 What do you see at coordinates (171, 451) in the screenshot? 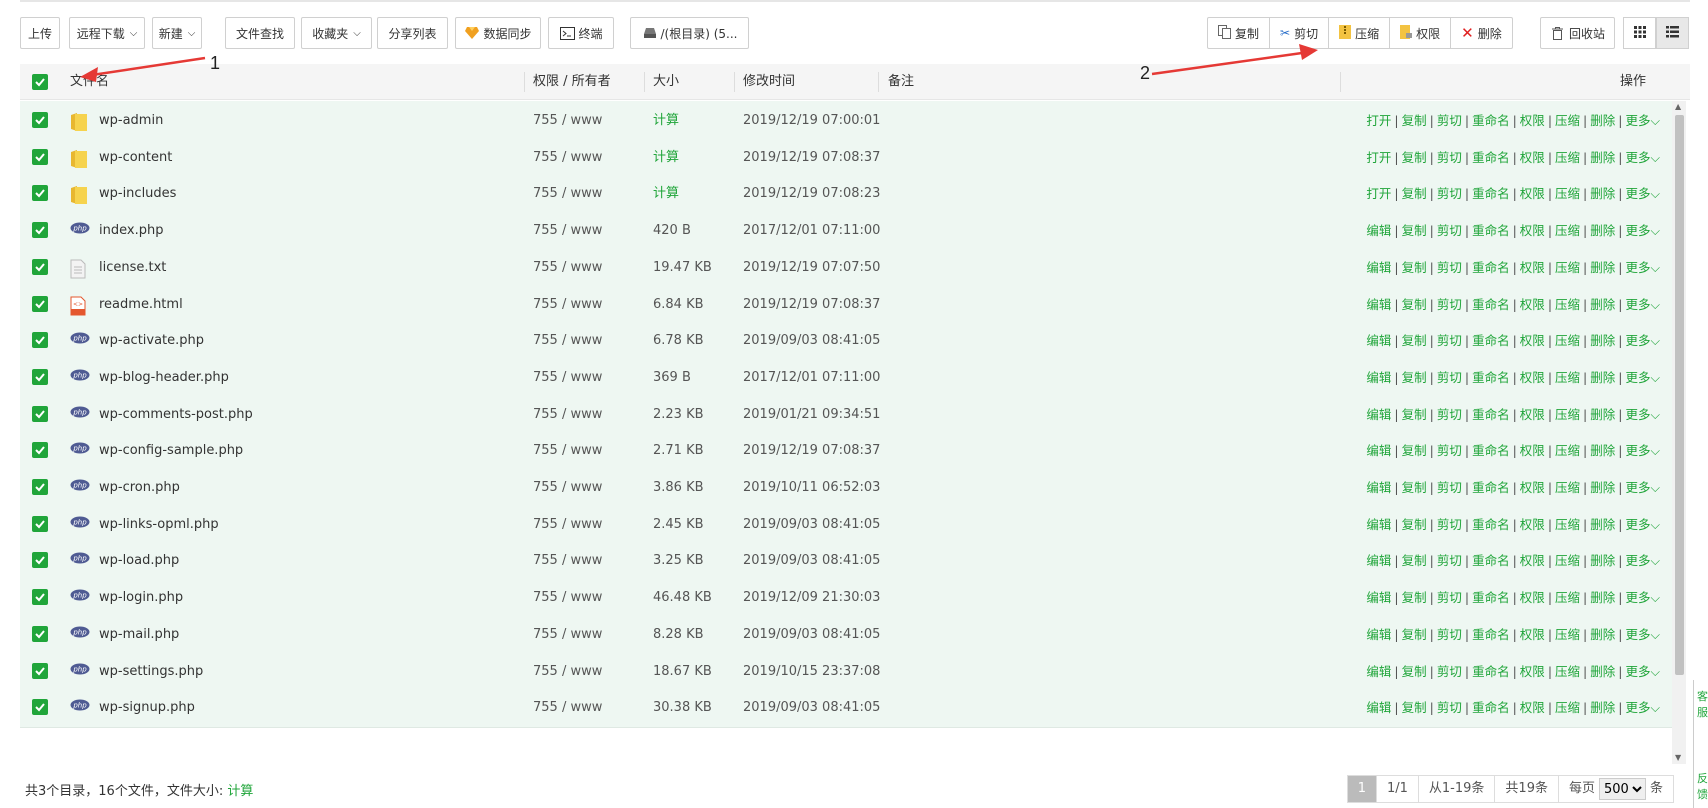
I see `file-name: wp-config-sample.php` at bounding box center [171, 451].